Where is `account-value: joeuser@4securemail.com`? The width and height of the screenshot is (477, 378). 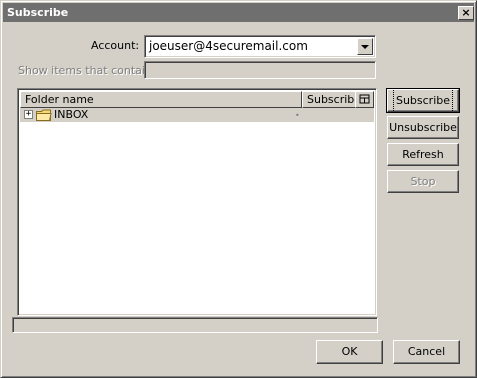
account-value: joeuser@4securemail.com is located at coordinates (228, 46).